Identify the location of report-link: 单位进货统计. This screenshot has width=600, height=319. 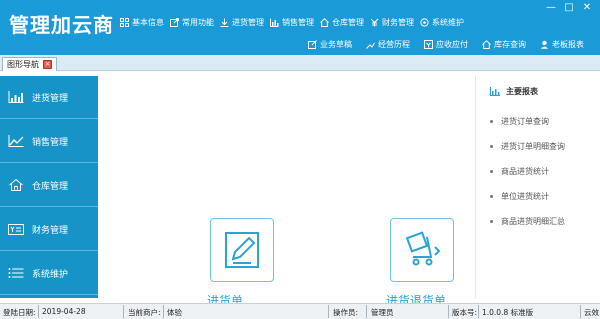
(519, 196).